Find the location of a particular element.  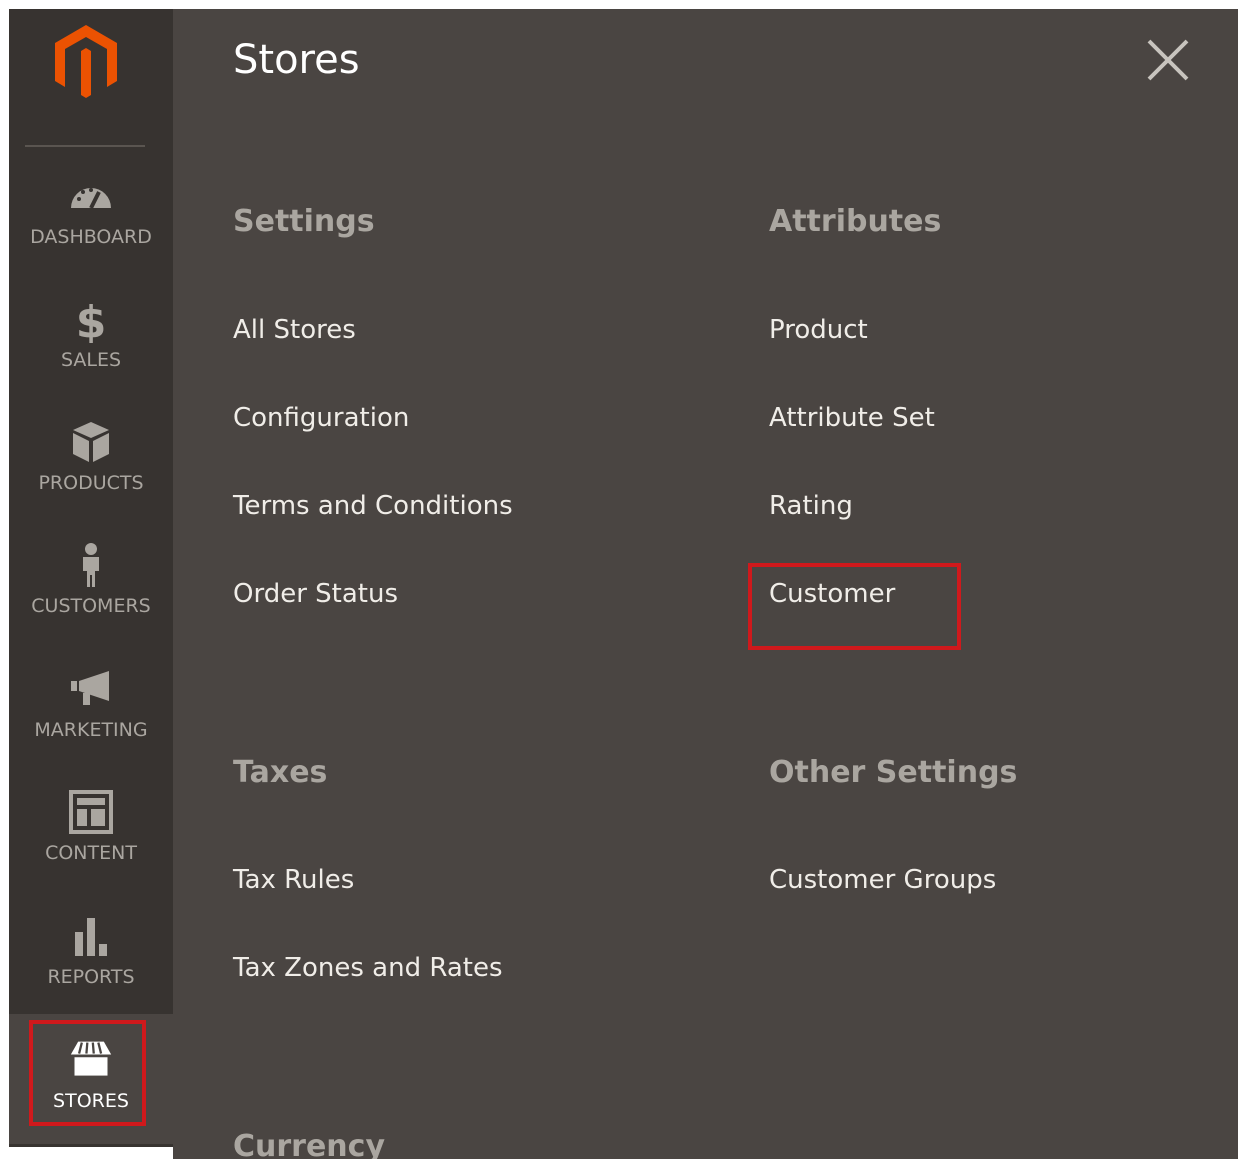

sidebar-bottom-strip is located at coordinates (91, 1153).